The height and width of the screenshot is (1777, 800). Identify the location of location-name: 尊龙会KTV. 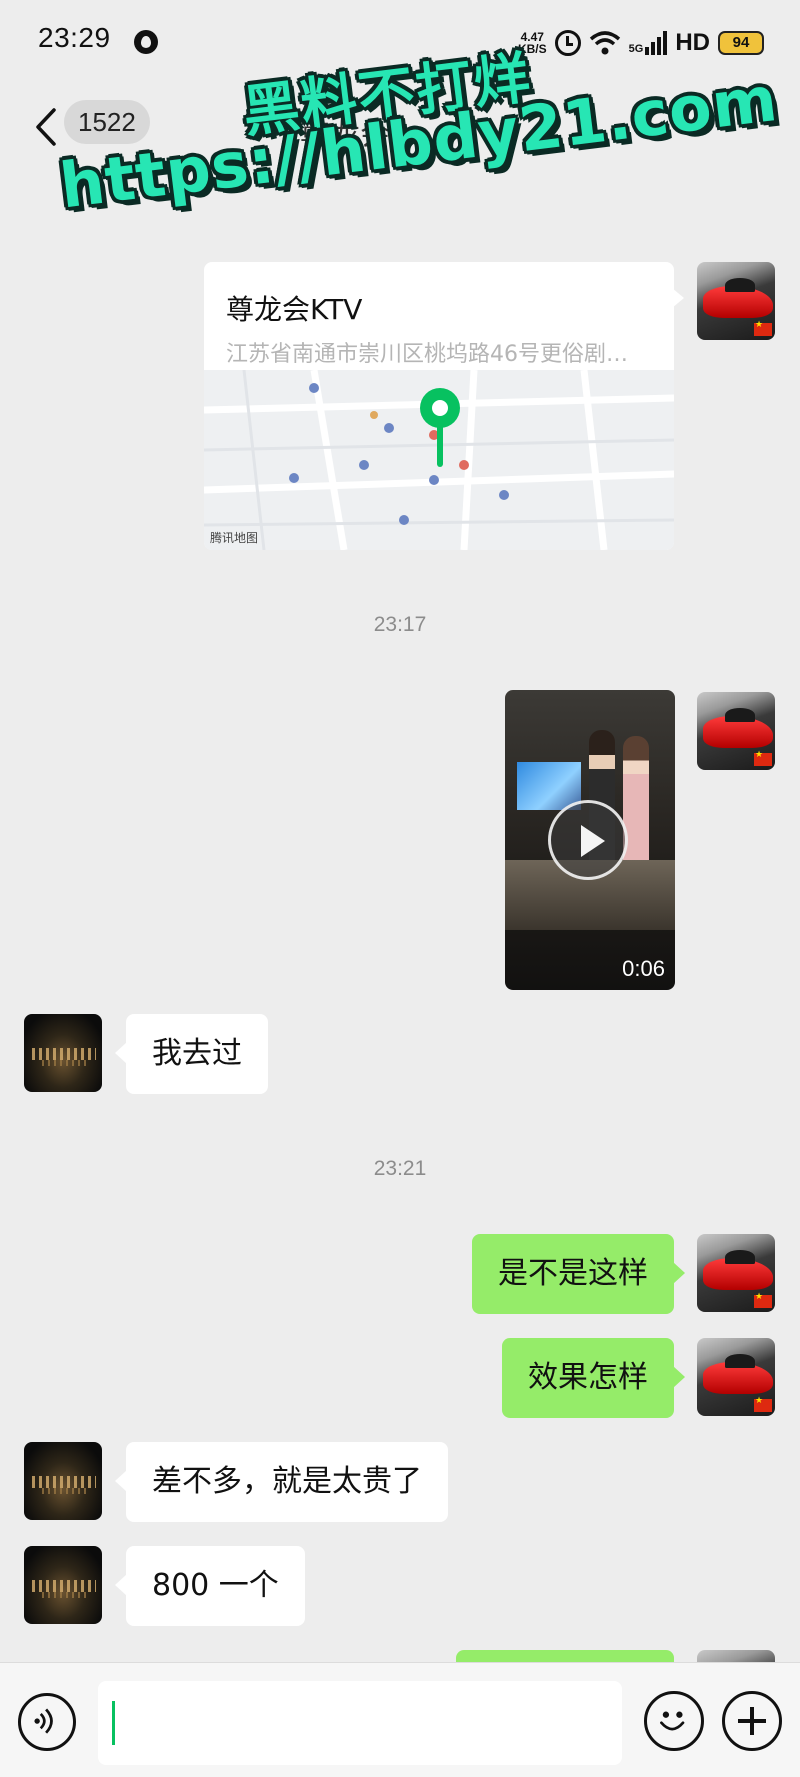
(294, 309).